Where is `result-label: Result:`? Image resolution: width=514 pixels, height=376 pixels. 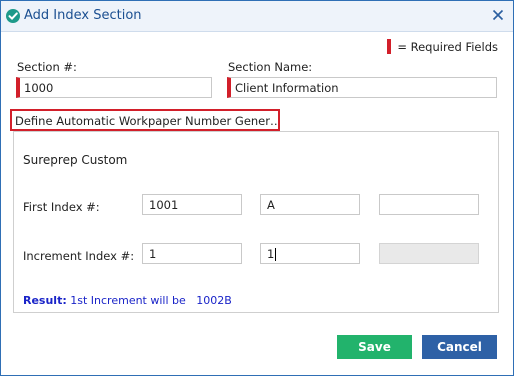
result-label: Result: is located at coordinates (45, 300).